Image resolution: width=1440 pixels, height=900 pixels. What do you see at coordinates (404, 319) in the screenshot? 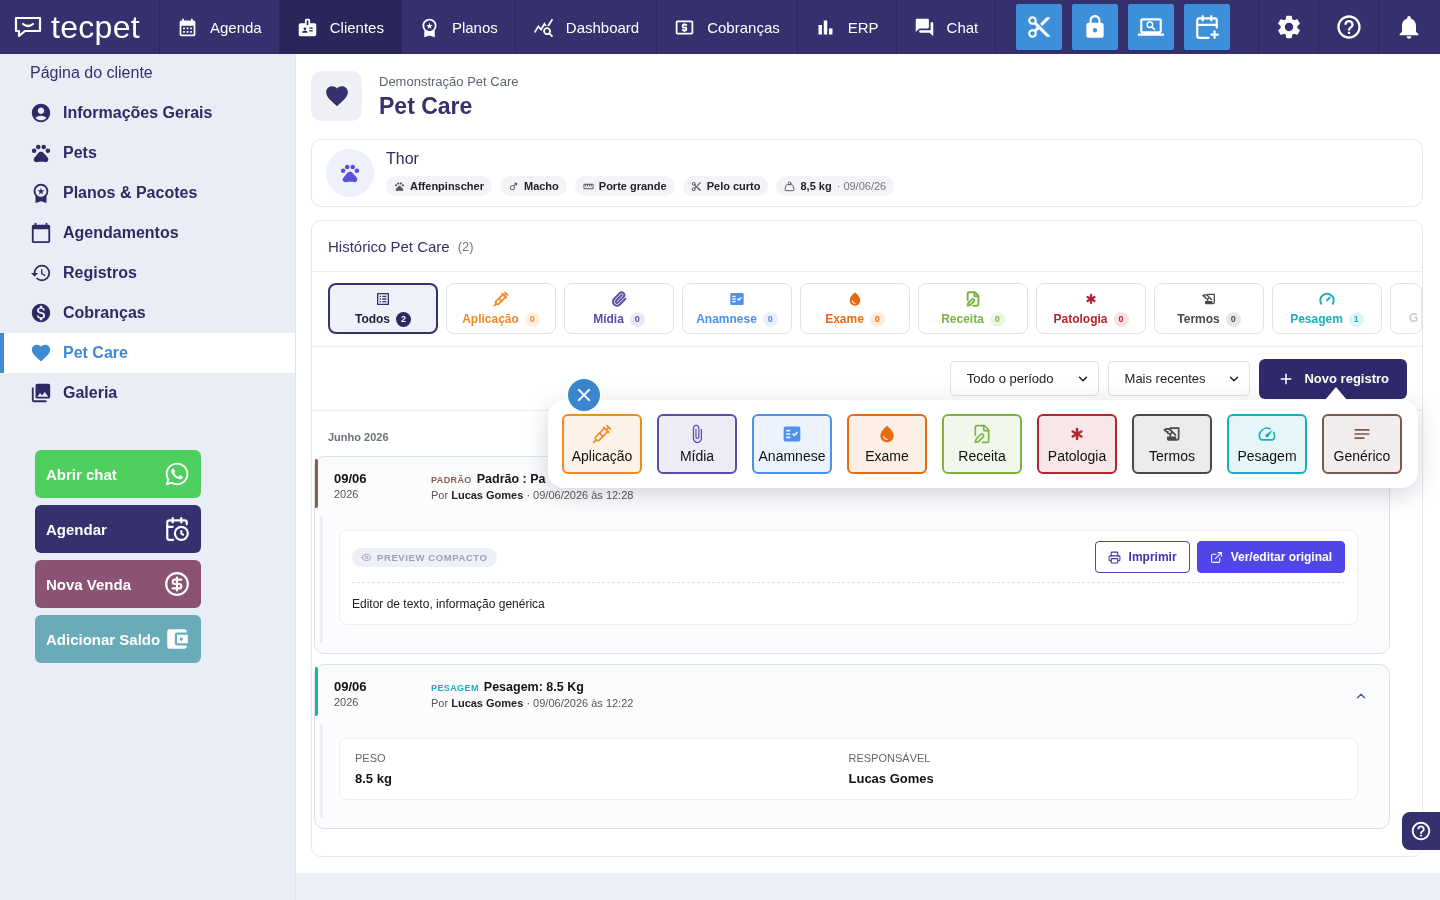
I see `count-badge: 2` at bounding box center [404, 319].